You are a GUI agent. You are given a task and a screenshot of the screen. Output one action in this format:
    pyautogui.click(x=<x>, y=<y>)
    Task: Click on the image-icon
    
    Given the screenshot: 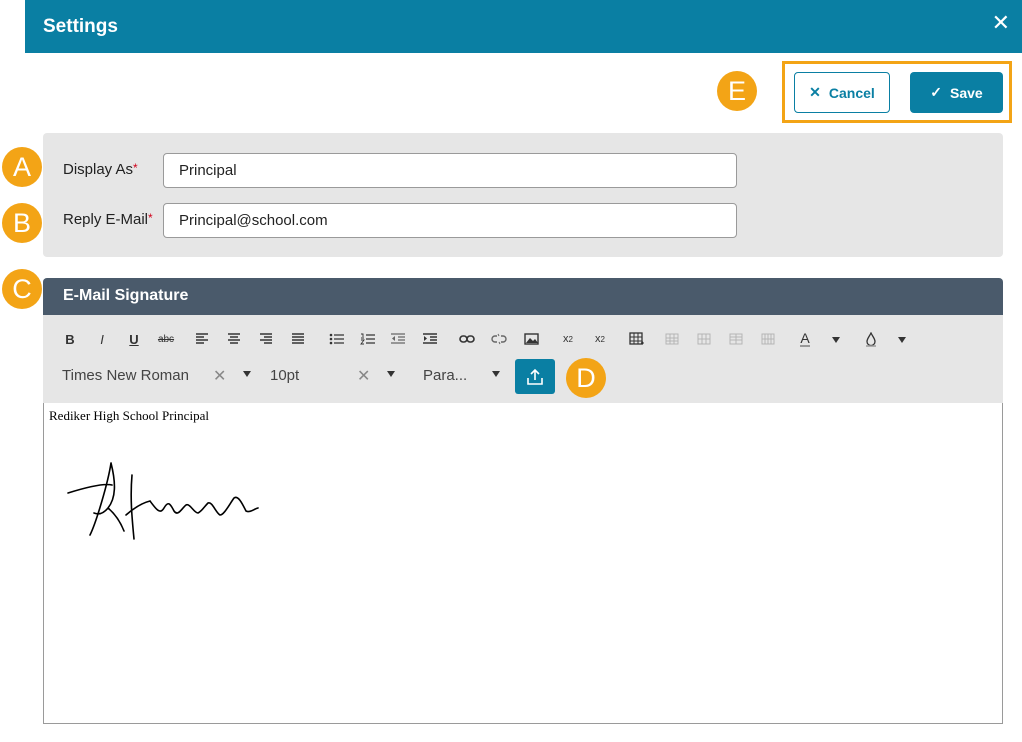 What is the action you would take?
    pyautogui.click(x=531, y=339)
    